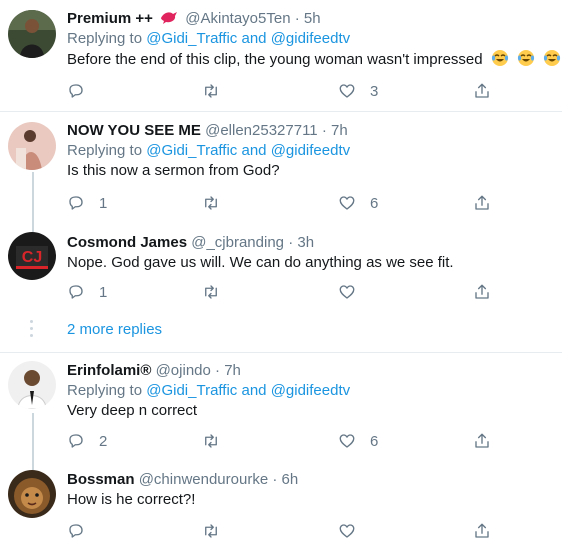 The width and height of the screenshot is (562, 541). I want to click on reply-button: 2, so click(87, 441).